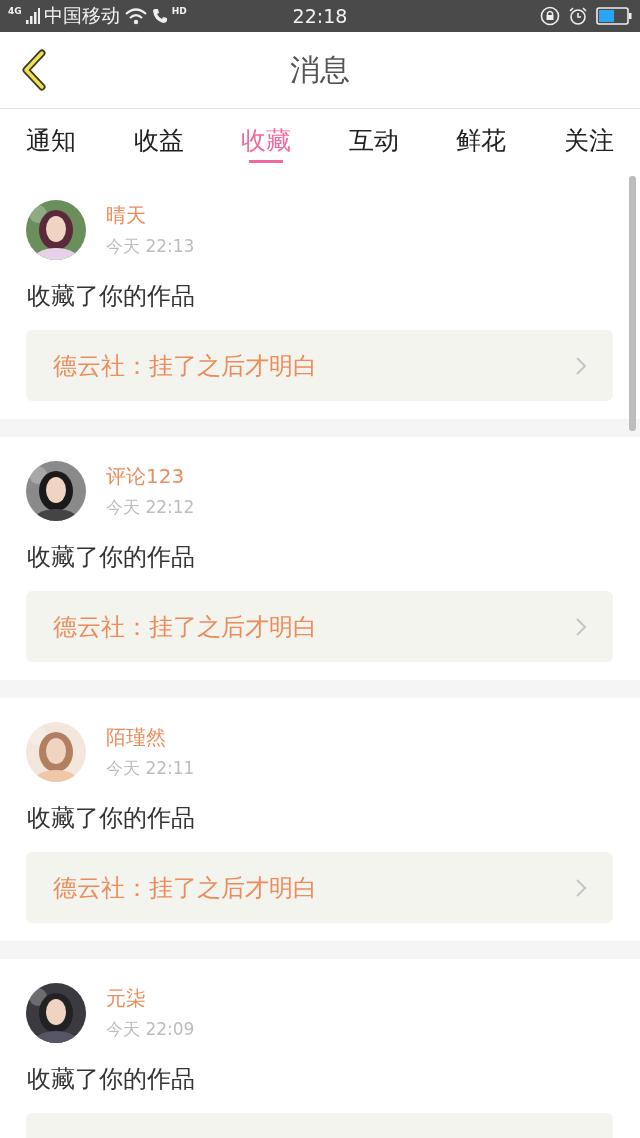  Describe the element at coordinates (158, 140) in the screenshot. I see `tab: 收益` at that location.